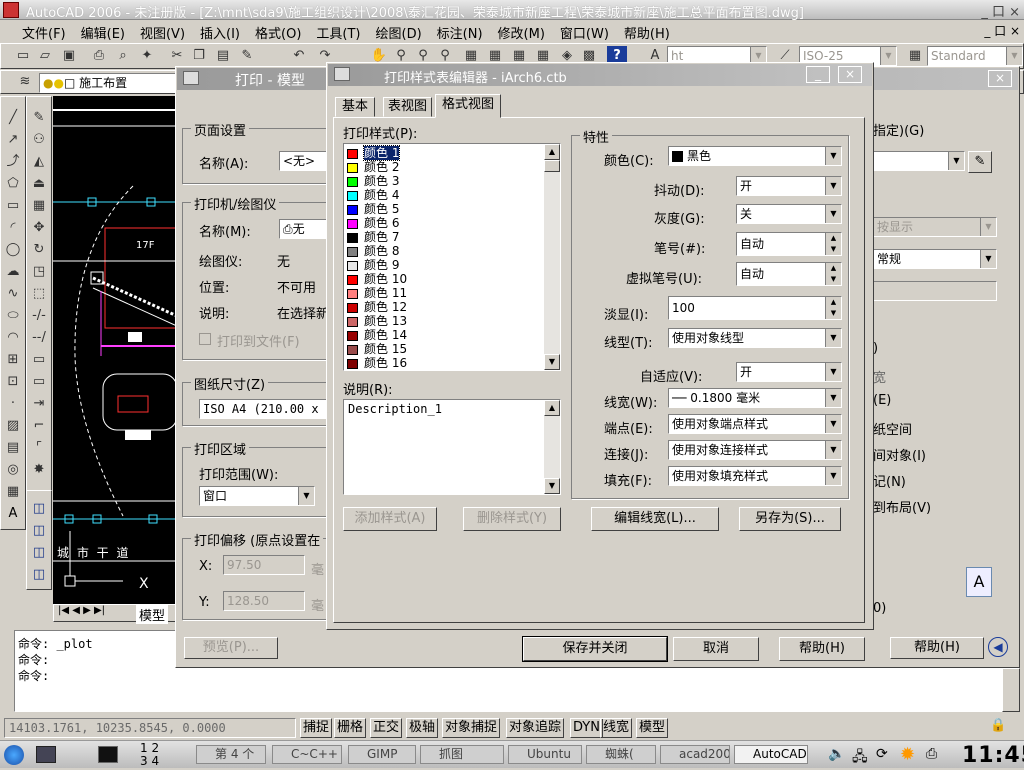 The image size is (1024, 770). Describe the element at coordinates (307, 754) in the screenshot. I see `taskbar-item: C~C++` at that location.